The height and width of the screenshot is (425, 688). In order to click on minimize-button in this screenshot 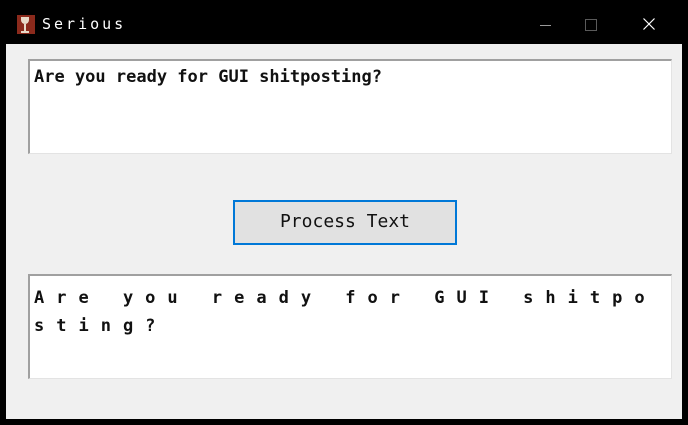, I will do `click(545, 22)`.